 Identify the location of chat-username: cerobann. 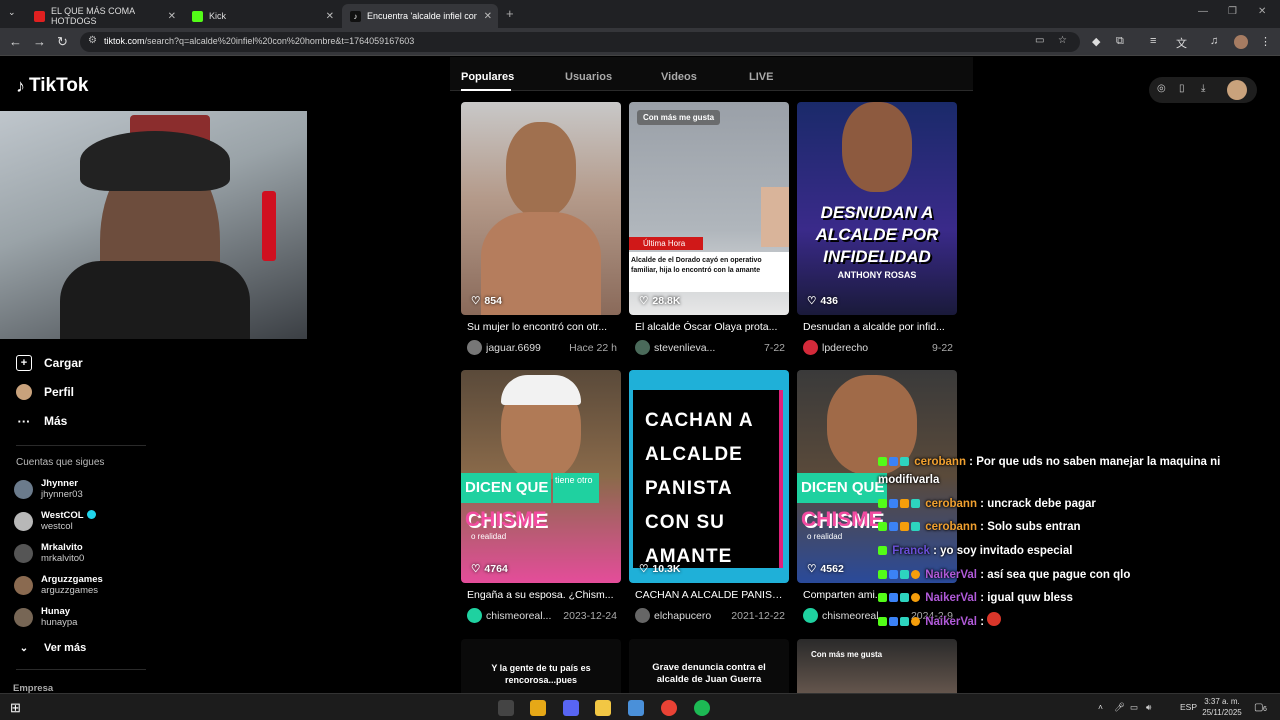
(951, 527).